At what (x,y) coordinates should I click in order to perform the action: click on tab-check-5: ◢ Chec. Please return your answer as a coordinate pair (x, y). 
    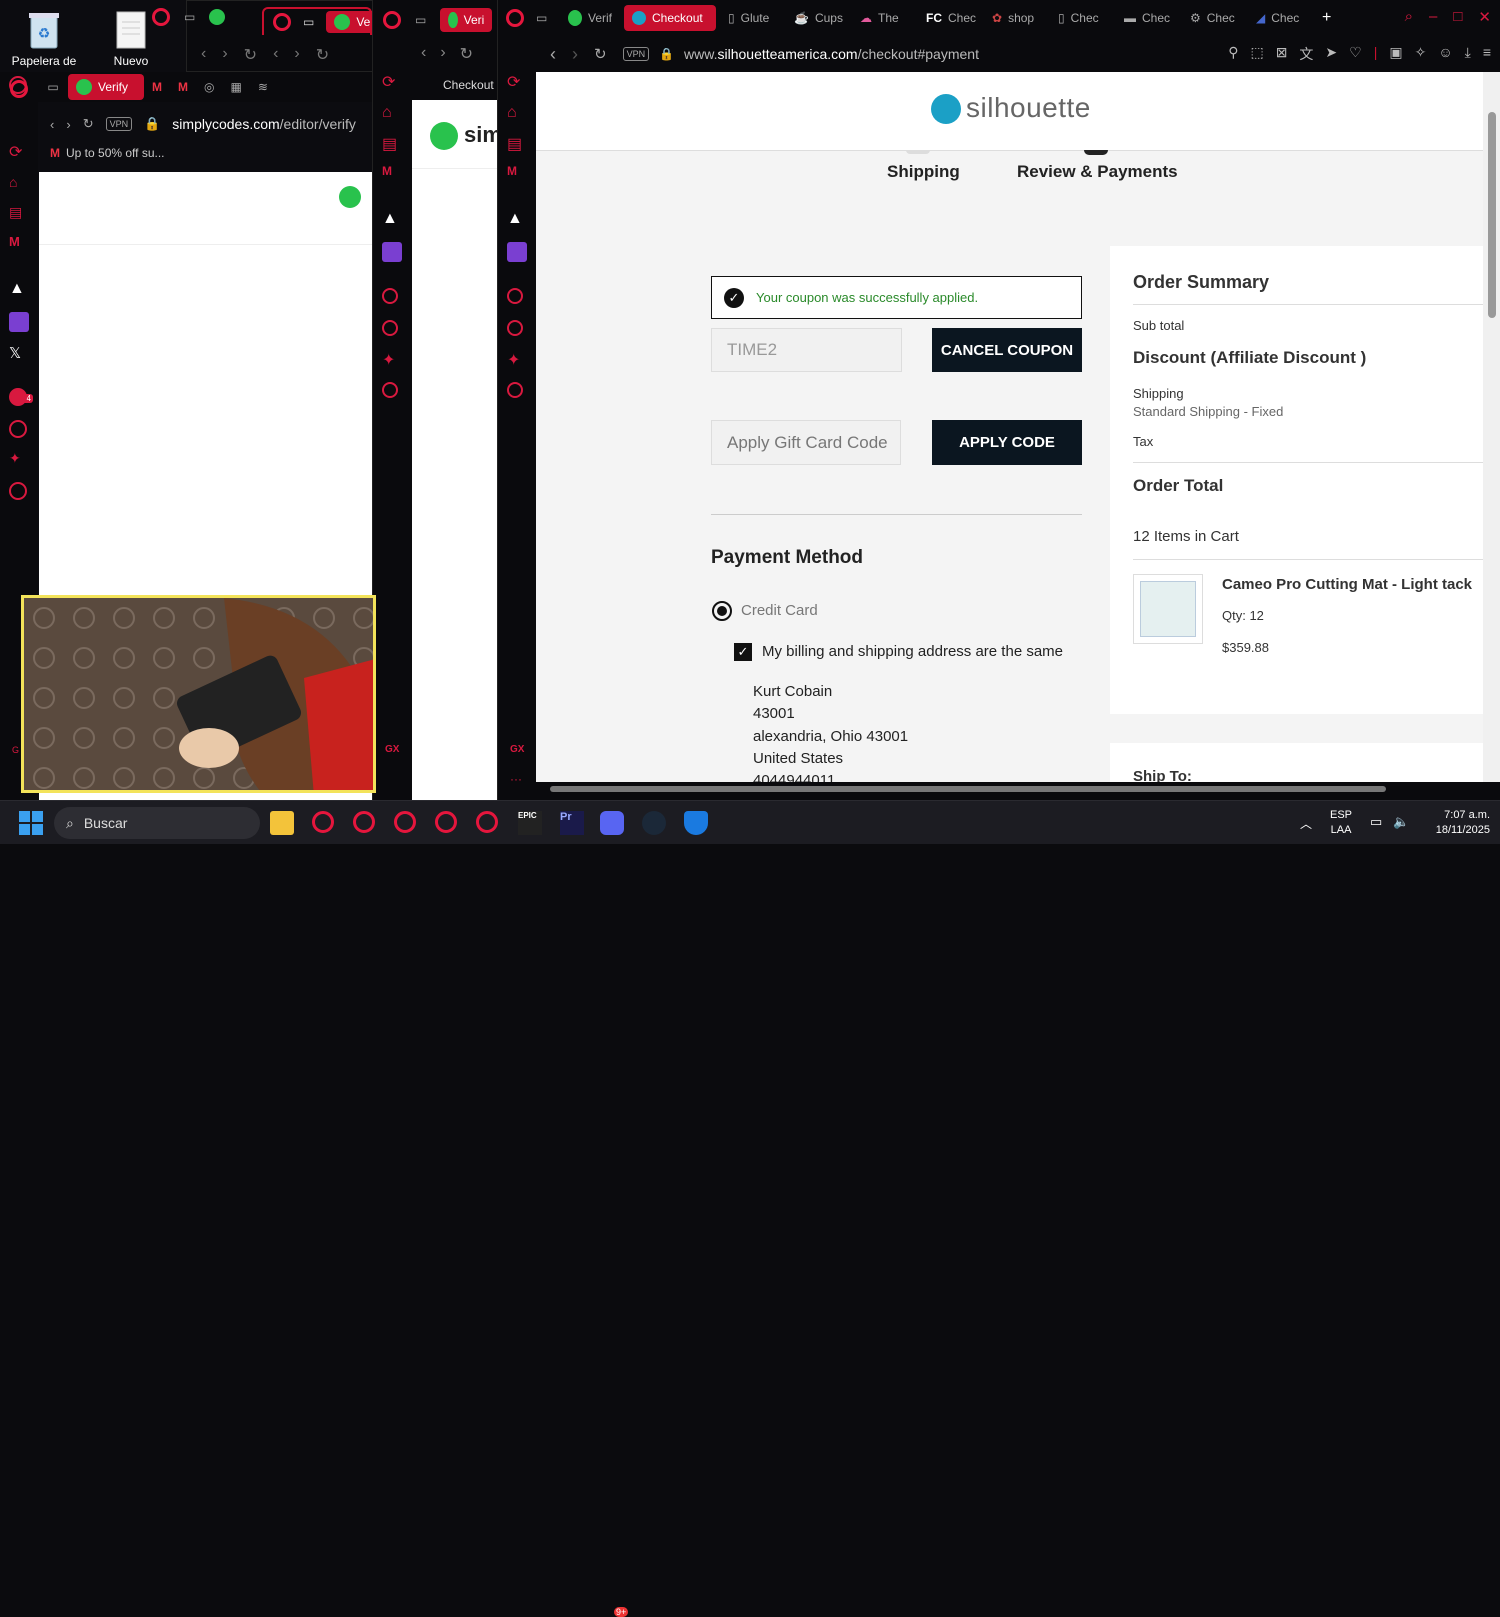
    Looking at the image, I should click on (1279, 18).